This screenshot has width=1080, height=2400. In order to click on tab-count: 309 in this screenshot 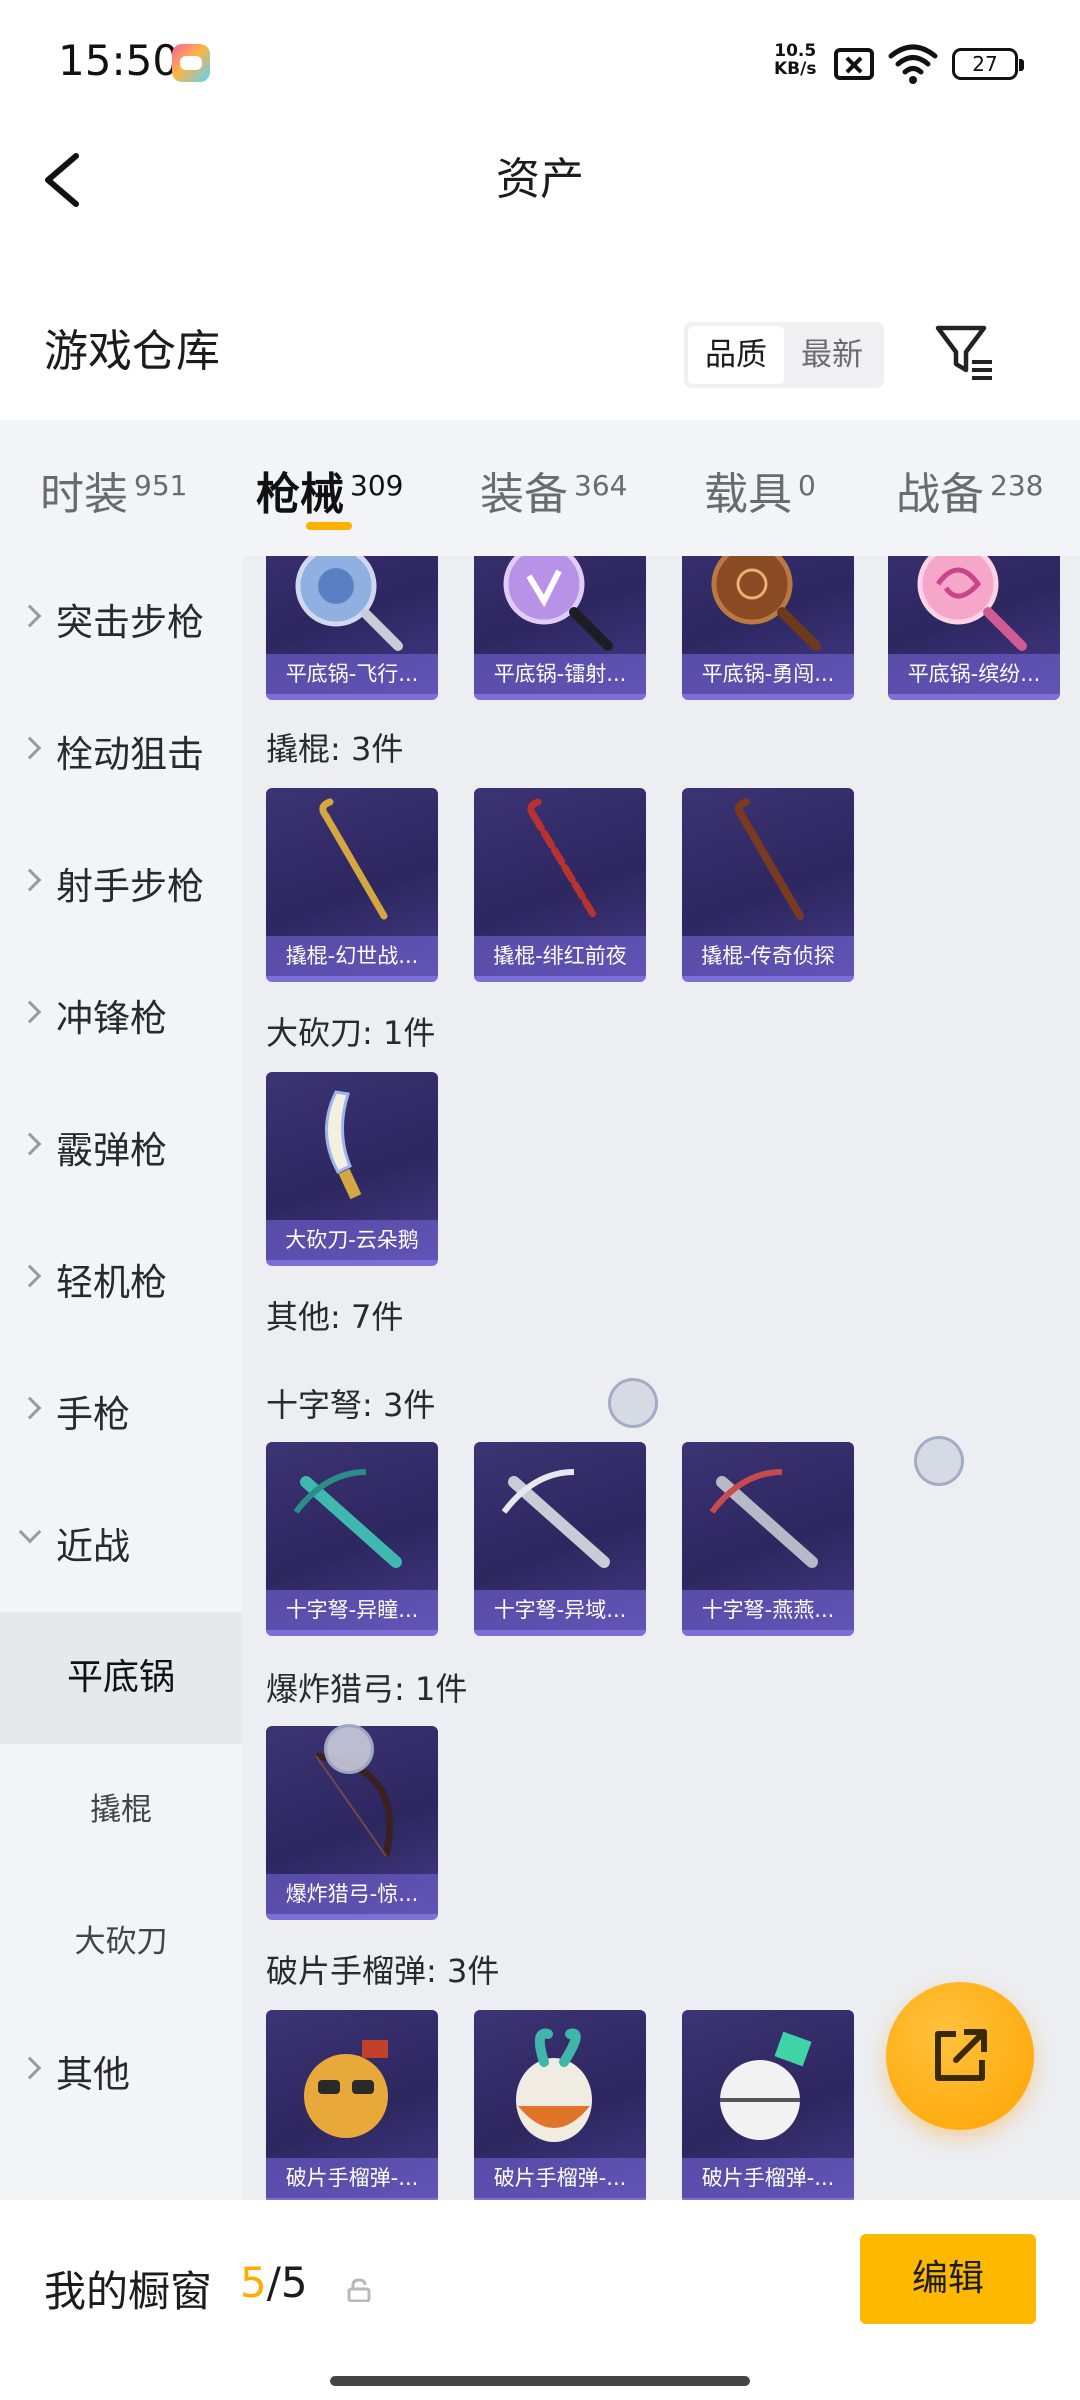, I will do `click(377, 485)`.